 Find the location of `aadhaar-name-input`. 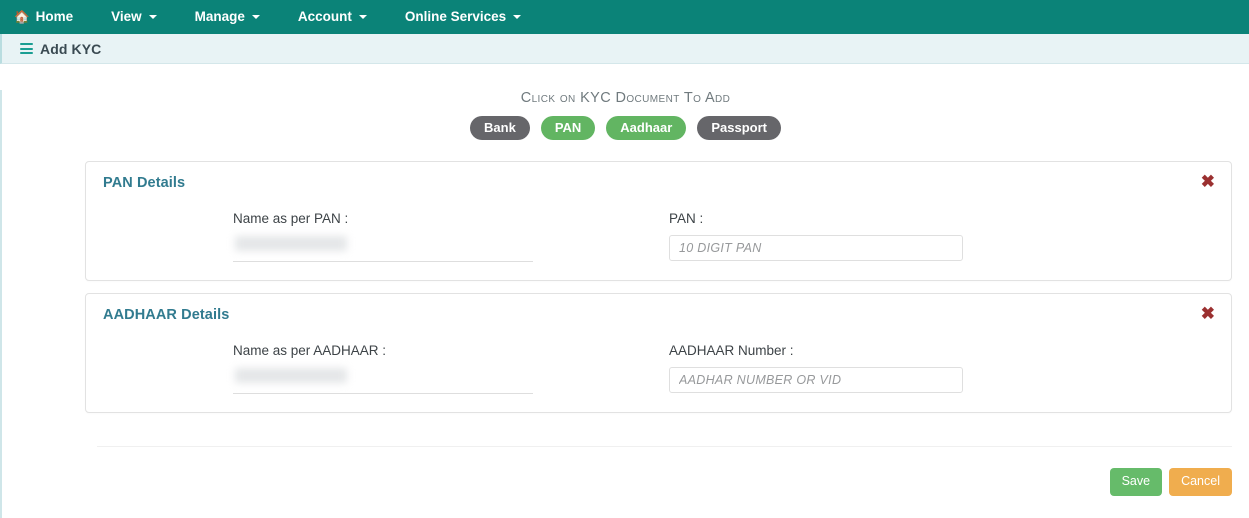

aadhaar-name-input is located at coordinates (383, 380).